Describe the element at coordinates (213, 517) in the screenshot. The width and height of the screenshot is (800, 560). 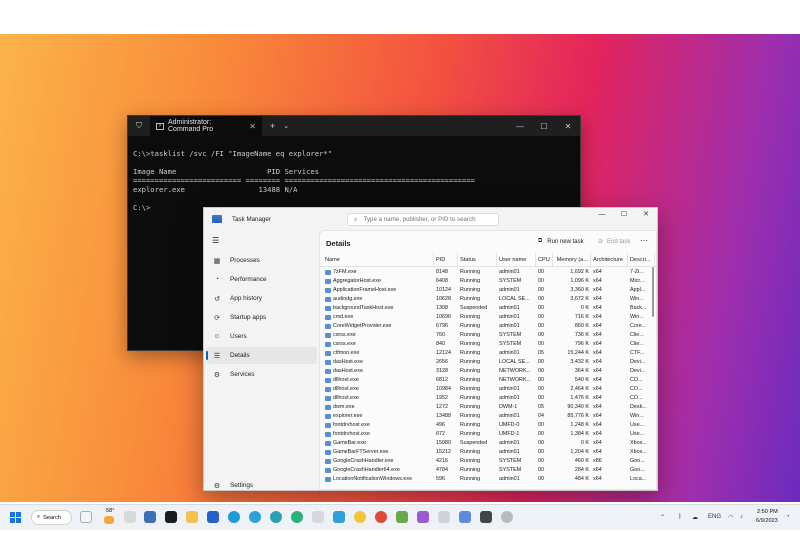
I see `outlook-icon` at that location.